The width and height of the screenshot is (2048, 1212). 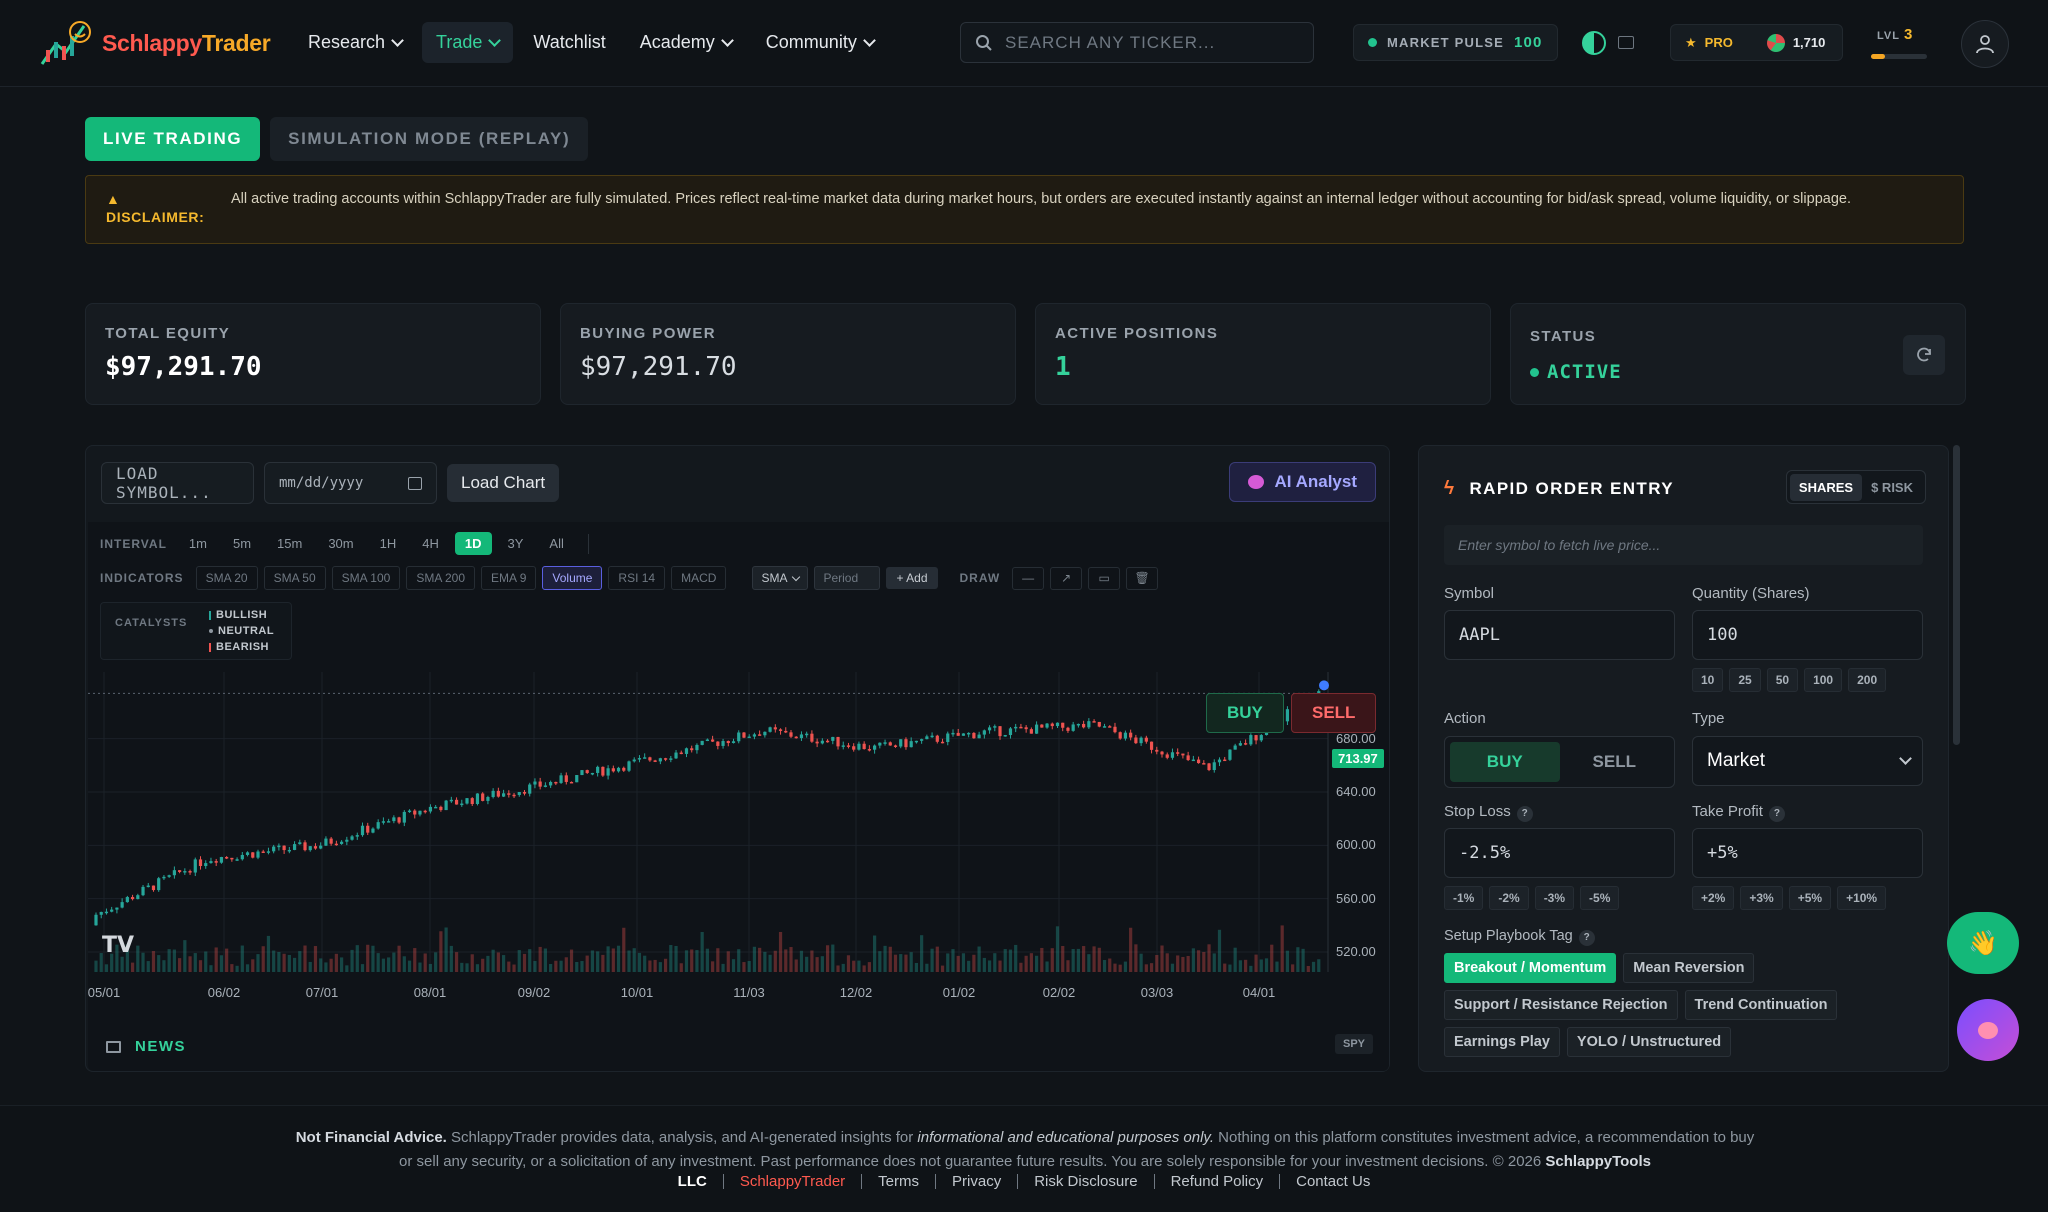 What do you see at coordinates (516, 543) in the screenshot?
I see `interval-3y: 3Y` at bounding box center [516, 543].